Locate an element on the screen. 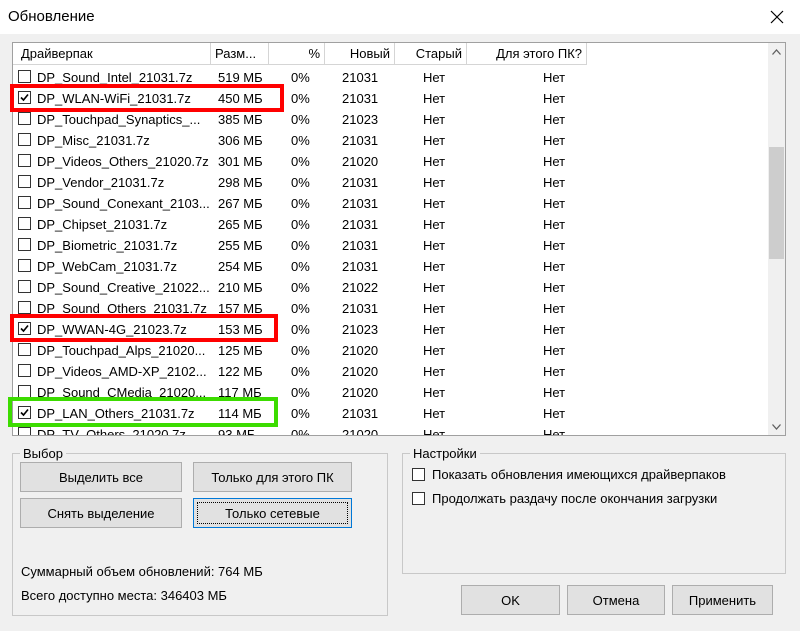 Image resolution: width=800 pixels, height=631 pixels. row-name: DP_Vendor_21031.7z is located at coordinates (101, 182).